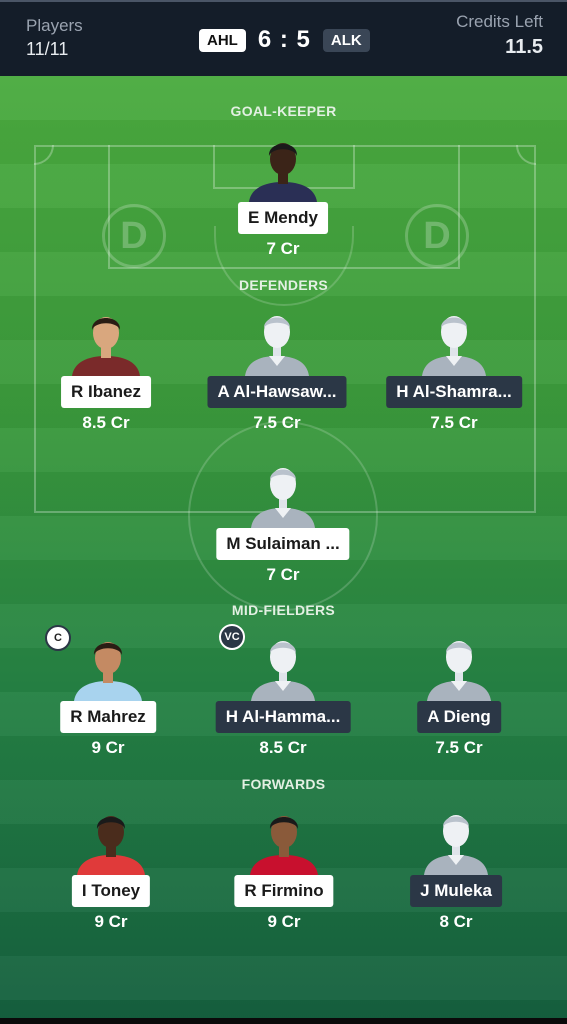 Image resolution: width=567 pixels, height=1024 pixels. Describe the element at coordinates (54, 25) in the screenshot. I see `players-label: Players` at that location.